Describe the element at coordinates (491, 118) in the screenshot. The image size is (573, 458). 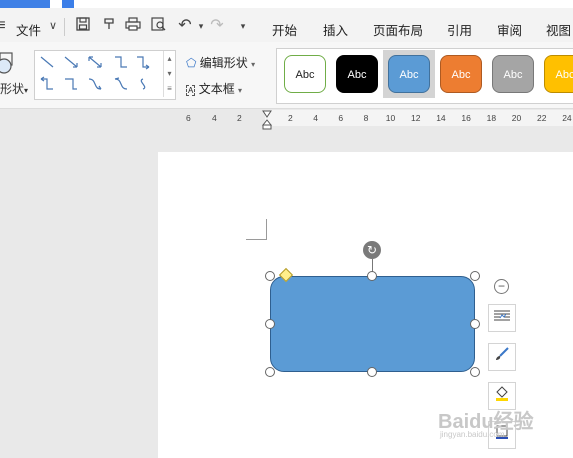
I see `ruler-tick-label: 18` at that location.